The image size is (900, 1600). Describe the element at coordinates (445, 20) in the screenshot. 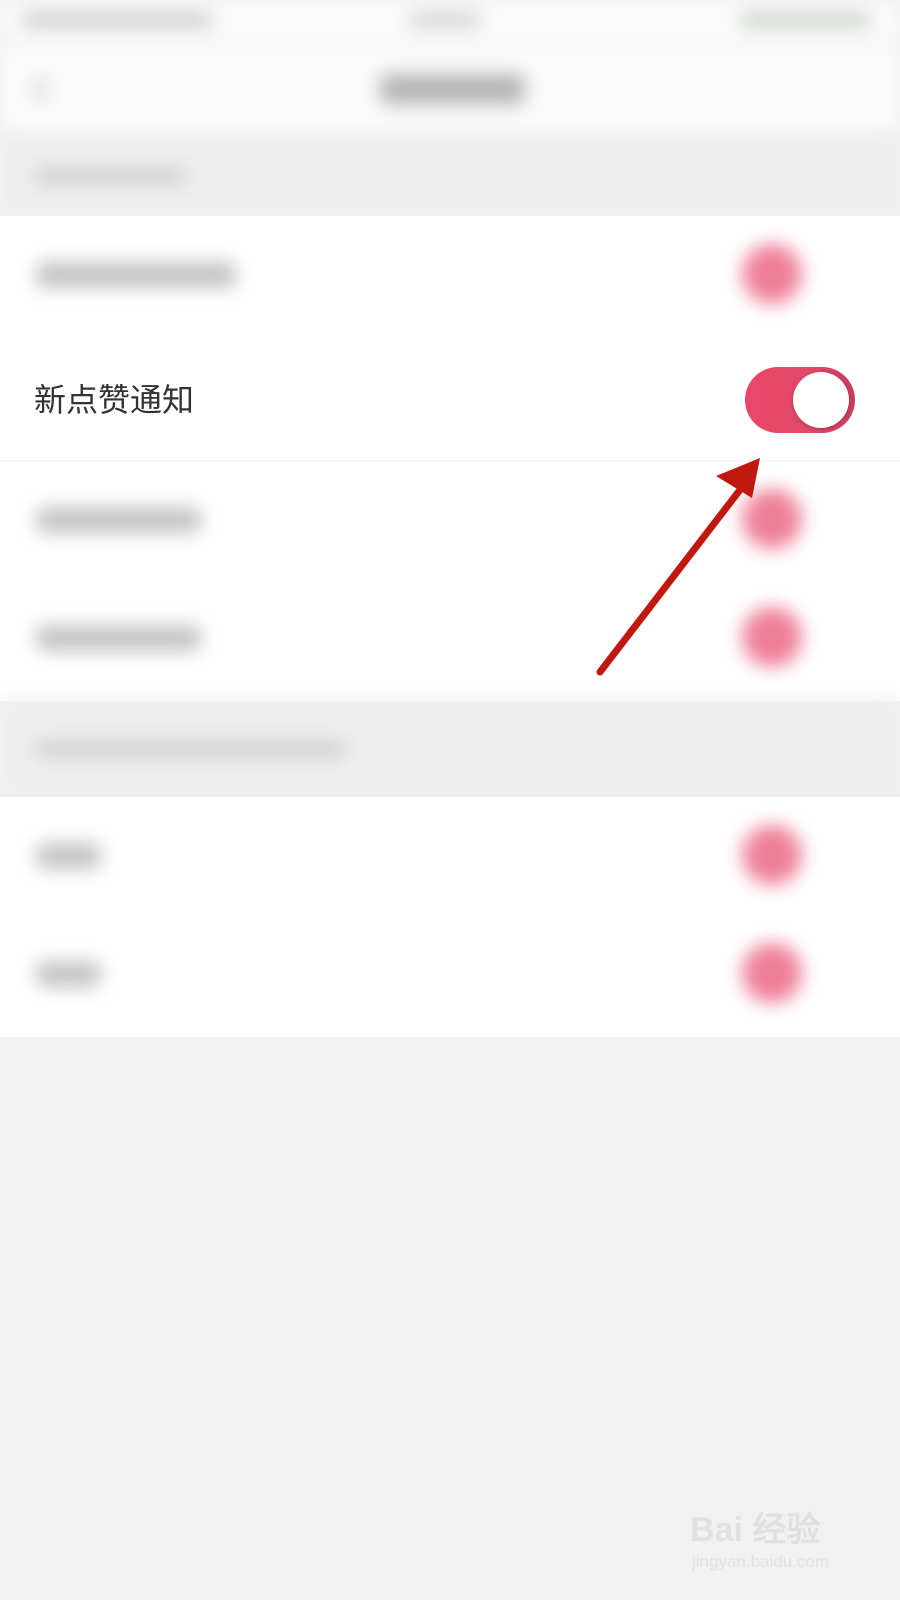

I see `status-bar-time` at that location.